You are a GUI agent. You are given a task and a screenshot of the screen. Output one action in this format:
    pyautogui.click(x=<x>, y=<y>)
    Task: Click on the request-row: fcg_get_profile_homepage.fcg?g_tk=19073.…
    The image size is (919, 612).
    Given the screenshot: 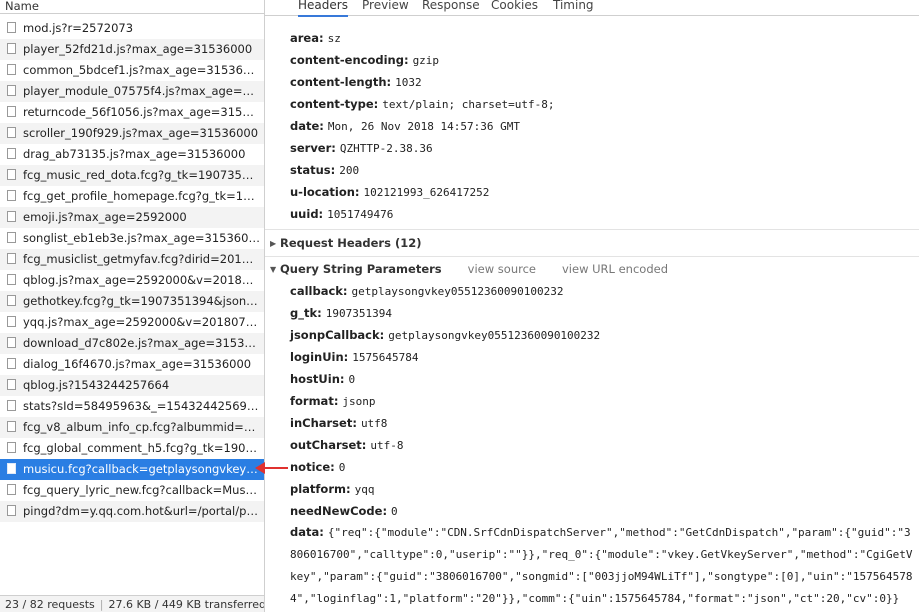 What is the action you would take?
    pyautogui.click(x=132, y=196)
    